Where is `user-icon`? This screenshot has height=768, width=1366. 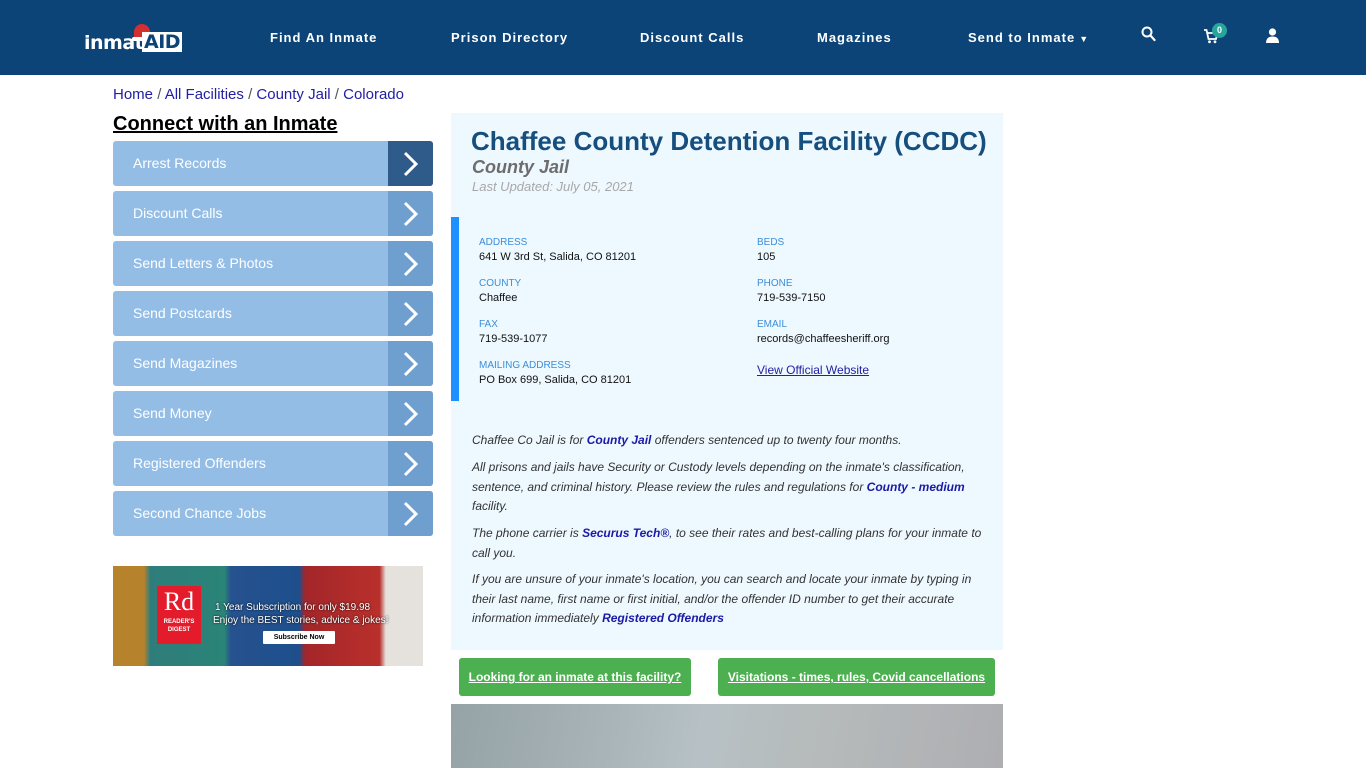 user-icon is located at coordinates (1272, 38).